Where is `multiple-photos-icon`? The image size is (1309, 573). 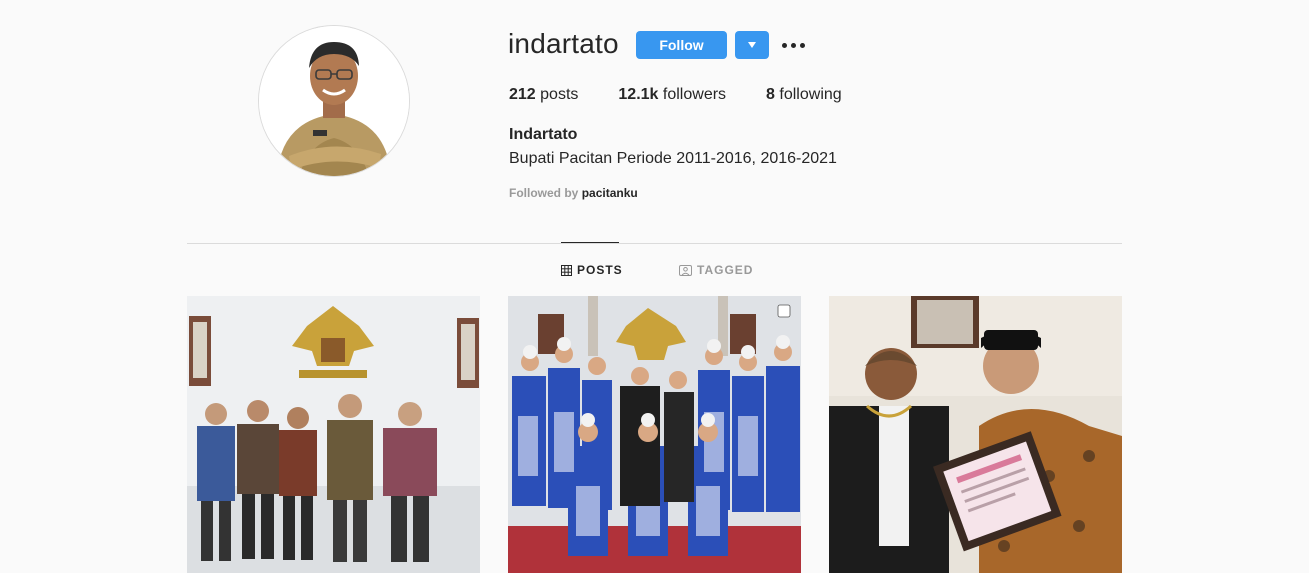 multiple-photos-icon is located at coordinates (784, 311).